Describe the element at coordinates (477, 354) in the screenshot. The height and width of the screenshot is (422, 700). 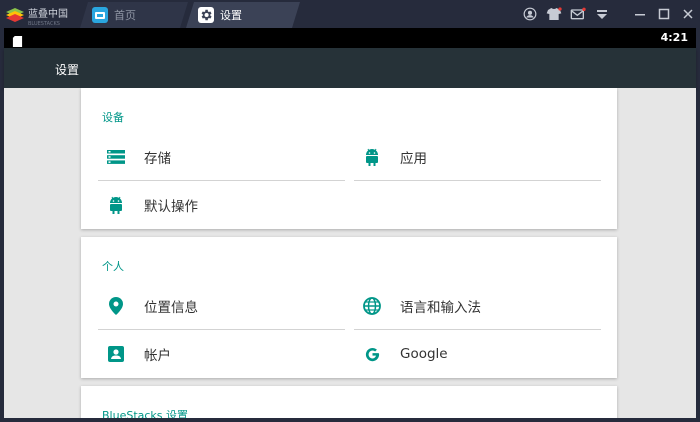
I see `settings-item-google: Google` at that location.